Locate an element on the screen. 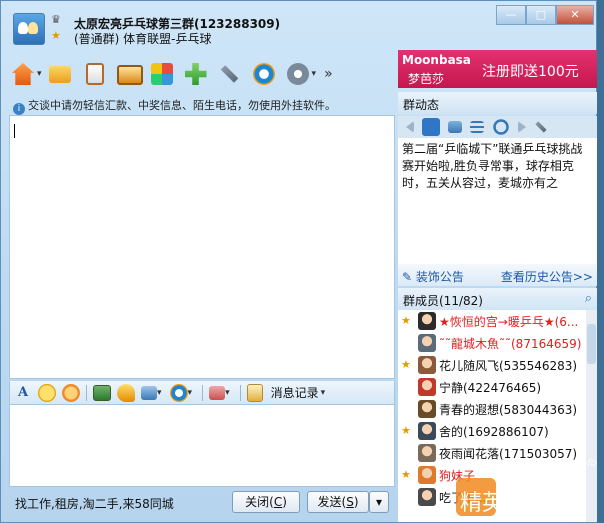 The image size is (604, 523). member-name: 花儿随风飞(535546283) is located at coordinates (508, 366).